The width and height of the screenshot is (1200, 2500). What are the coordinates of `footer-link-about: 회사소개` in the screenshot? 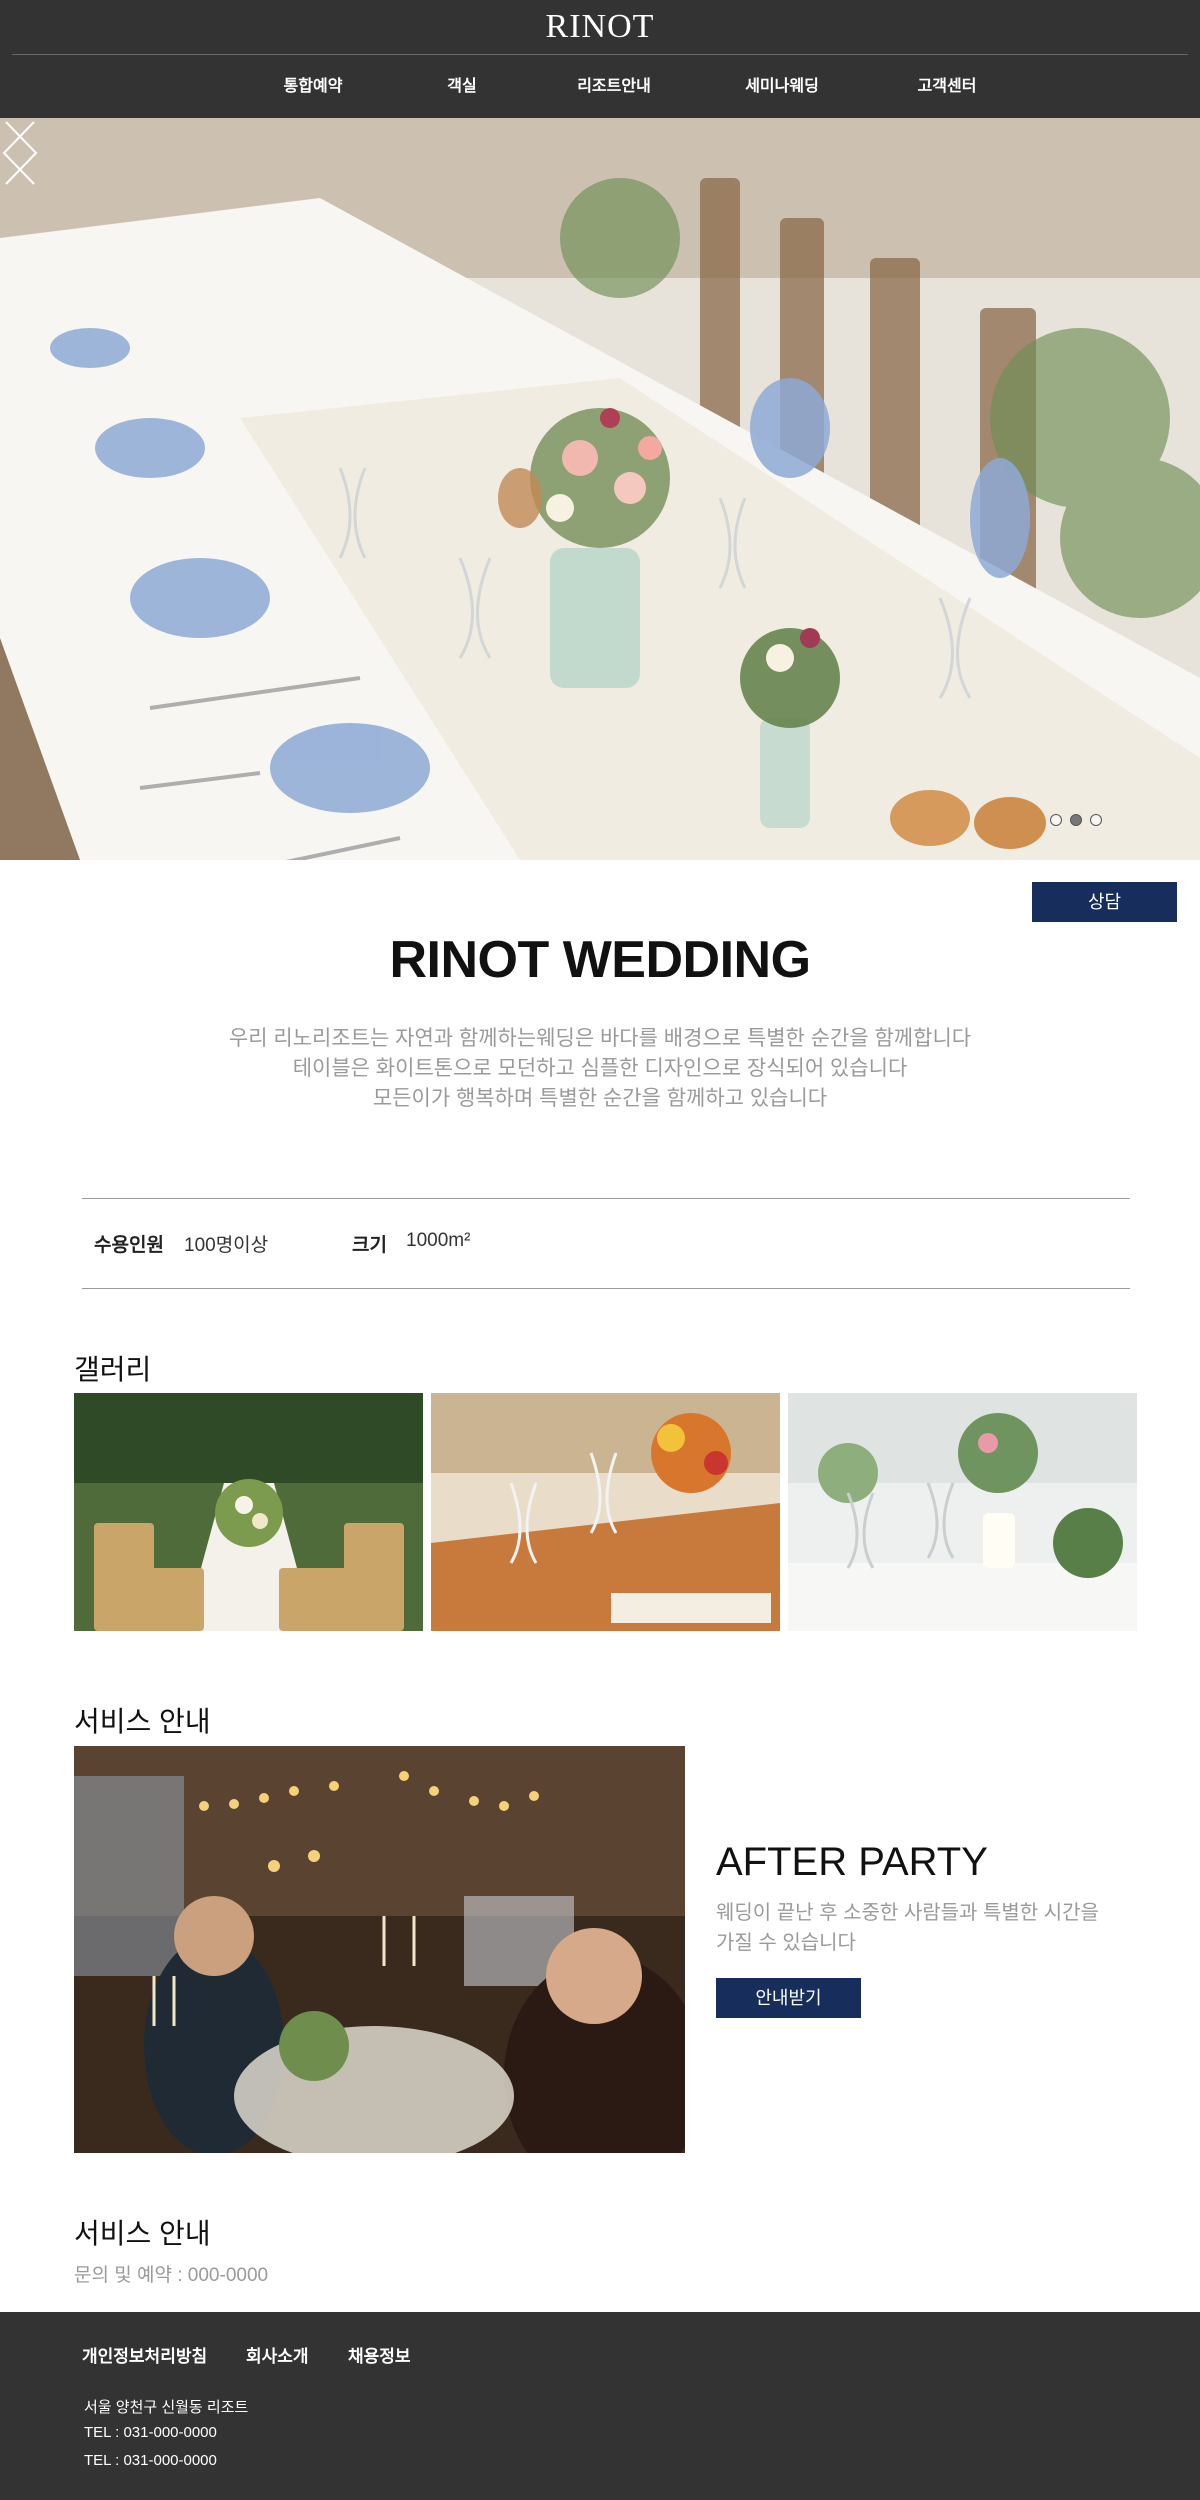 It's located at (277, 2354).